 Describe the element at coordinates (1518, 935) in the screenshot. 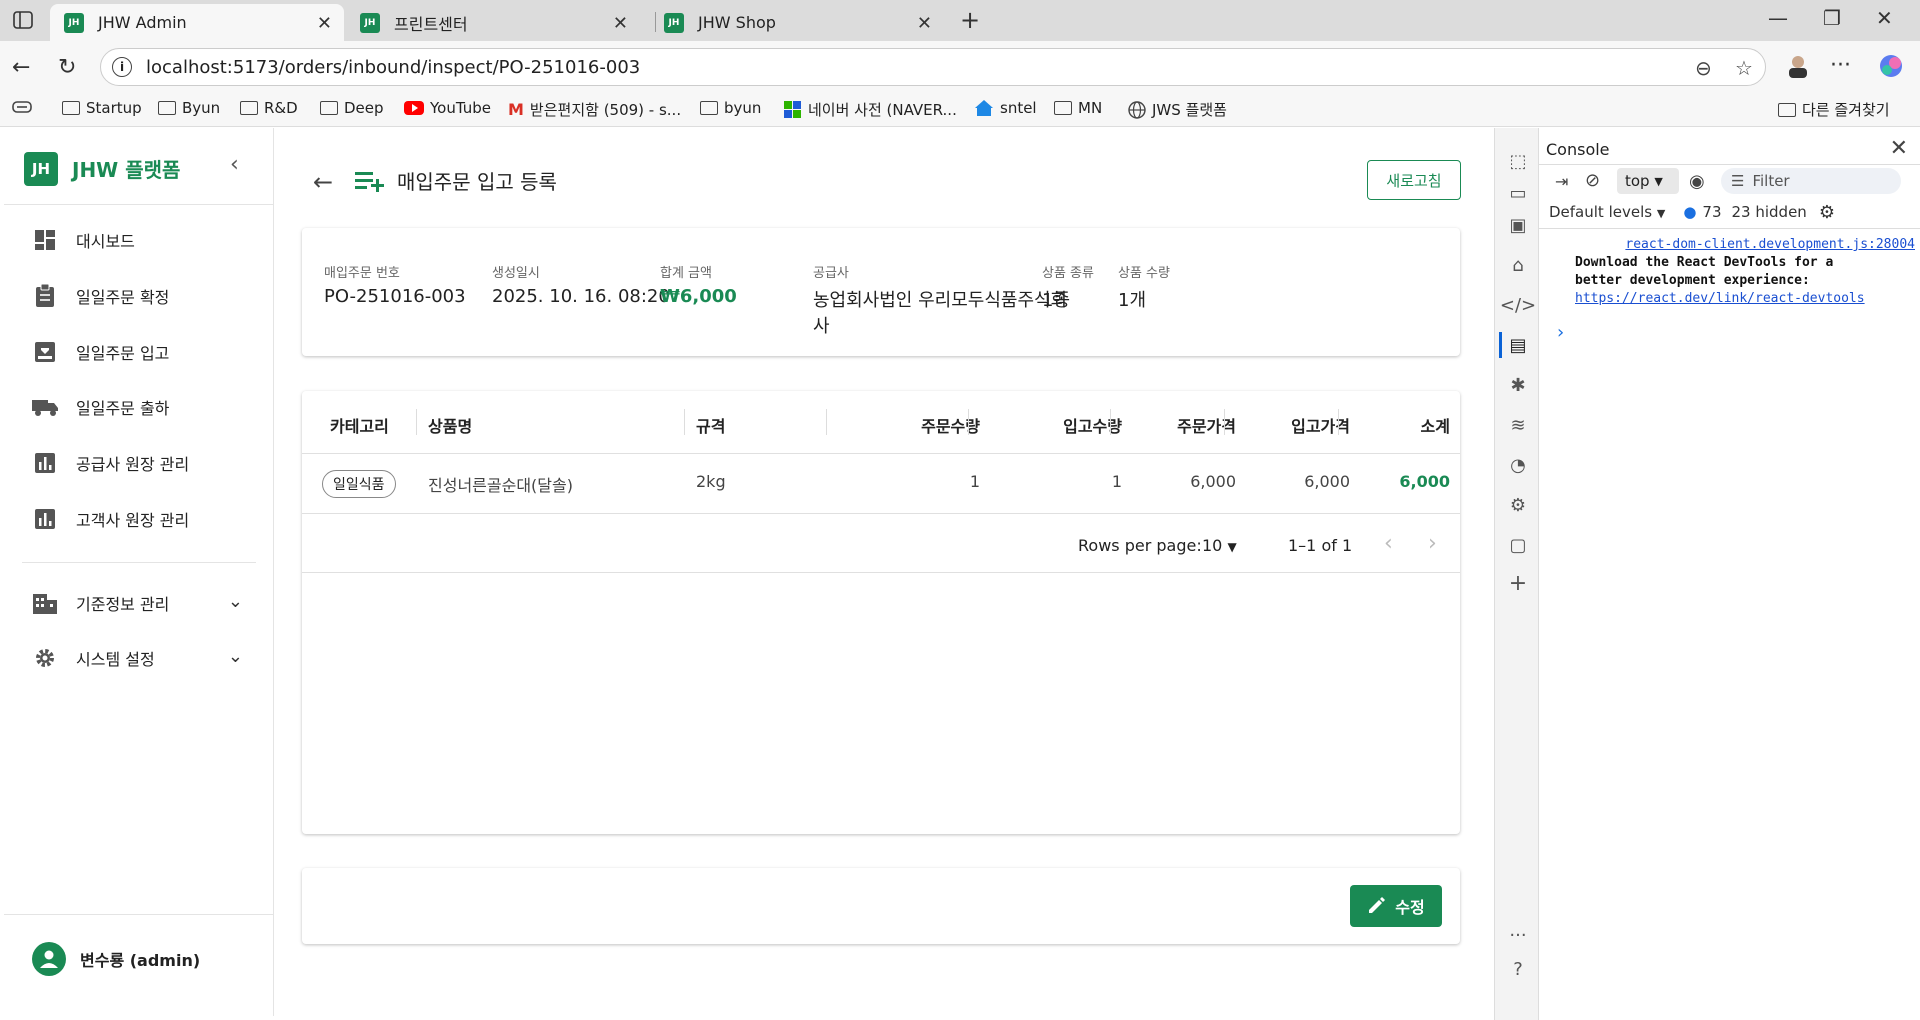

I see `more-tools-icon: ···` at that location.